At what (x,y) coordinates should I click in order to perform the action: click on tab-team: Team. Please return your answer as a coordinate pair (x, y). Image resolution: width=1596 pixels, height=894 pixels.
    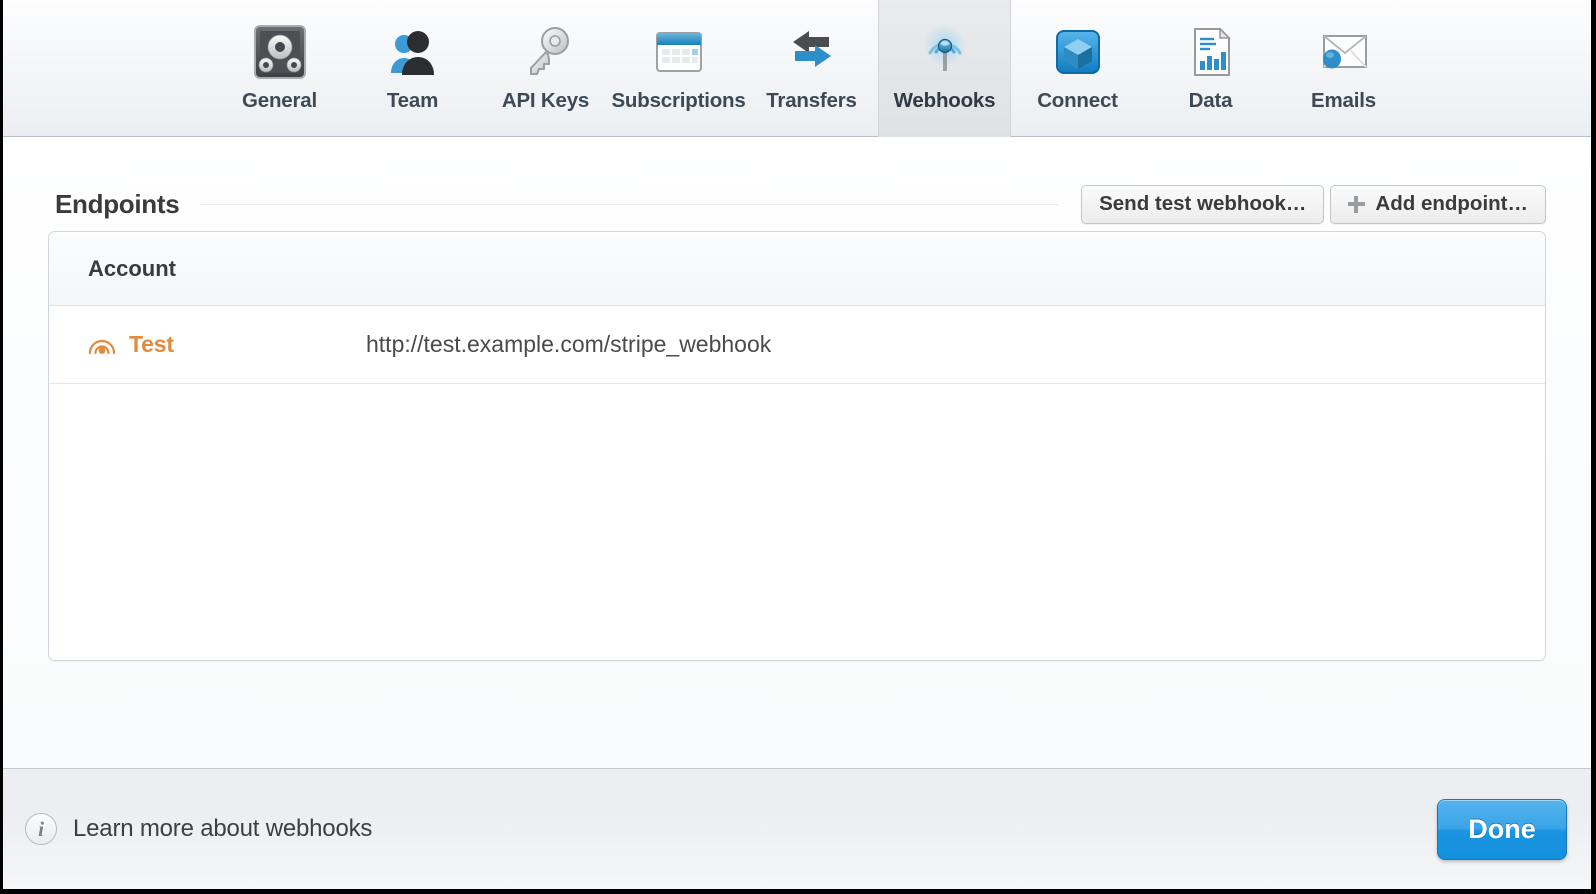
    Looking at the image, I should click on (412, 68).